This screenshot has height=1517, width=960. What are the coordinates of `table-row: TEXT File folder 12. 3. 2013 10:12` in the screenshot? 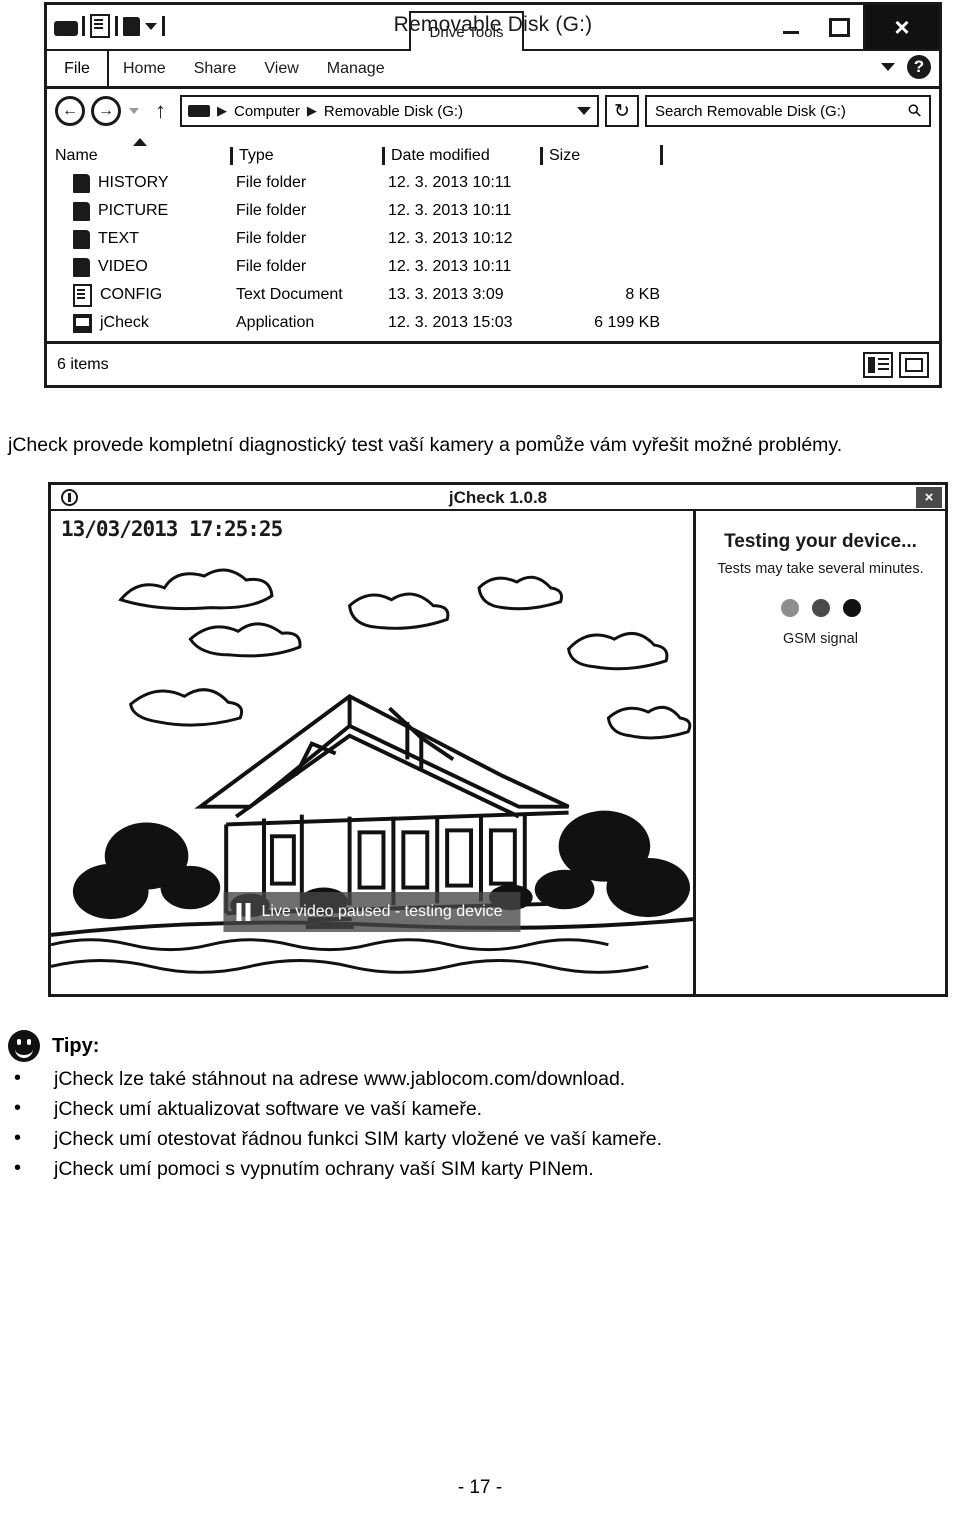 It's located at (493, 239).